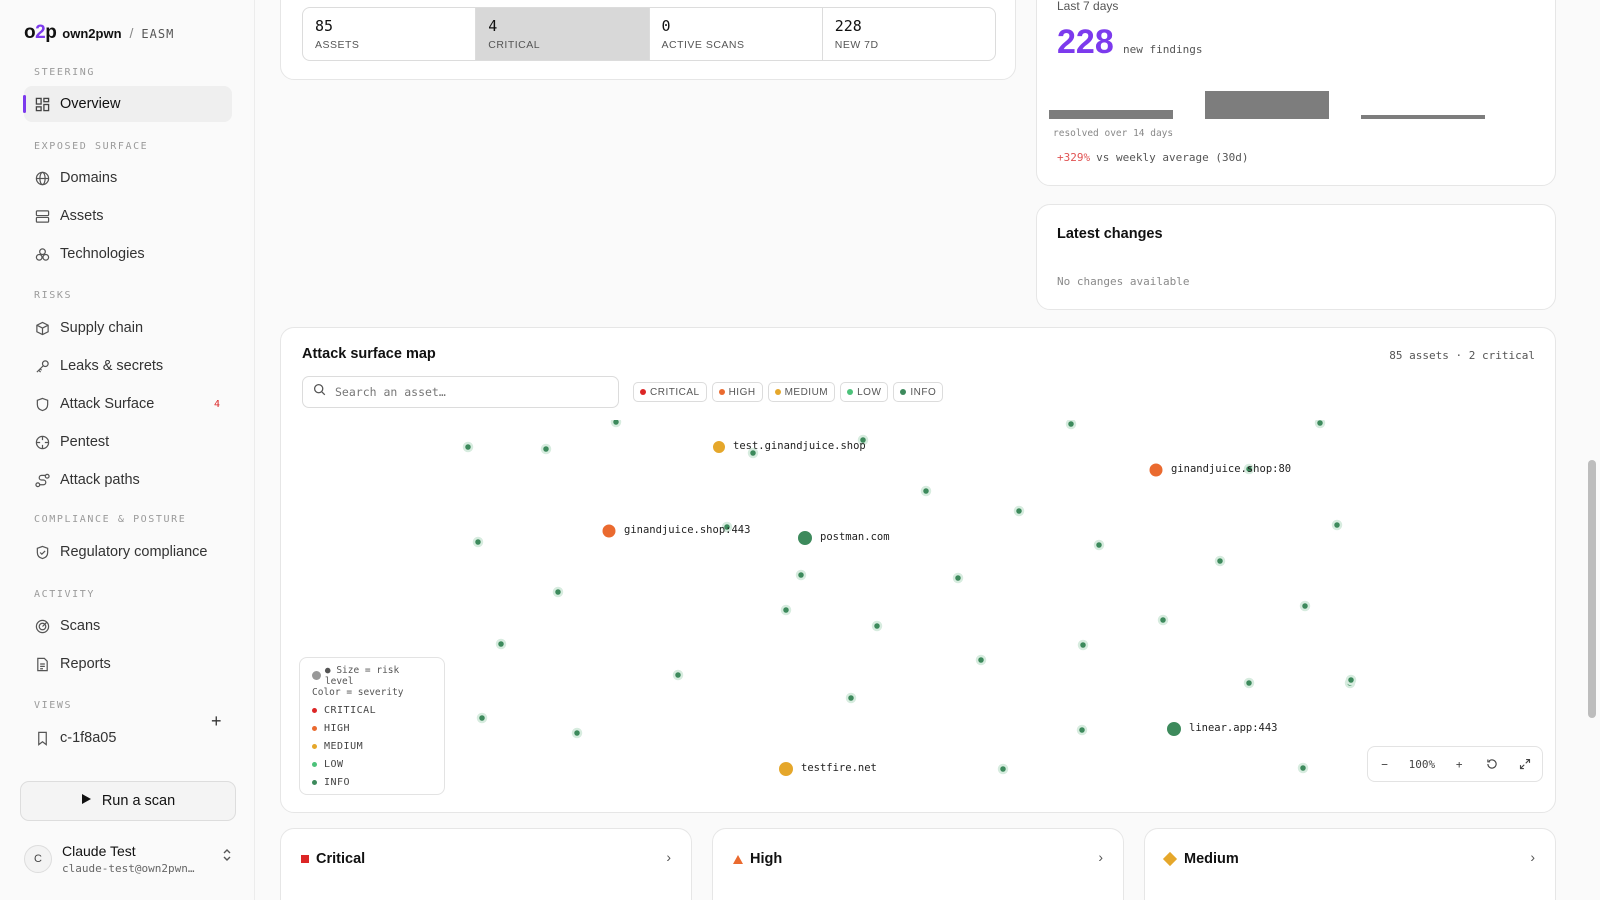 The width and height of the screenshot is (1600, 900). I want to click on filter-chip-medium: MEDIUM, so click(801, 392).